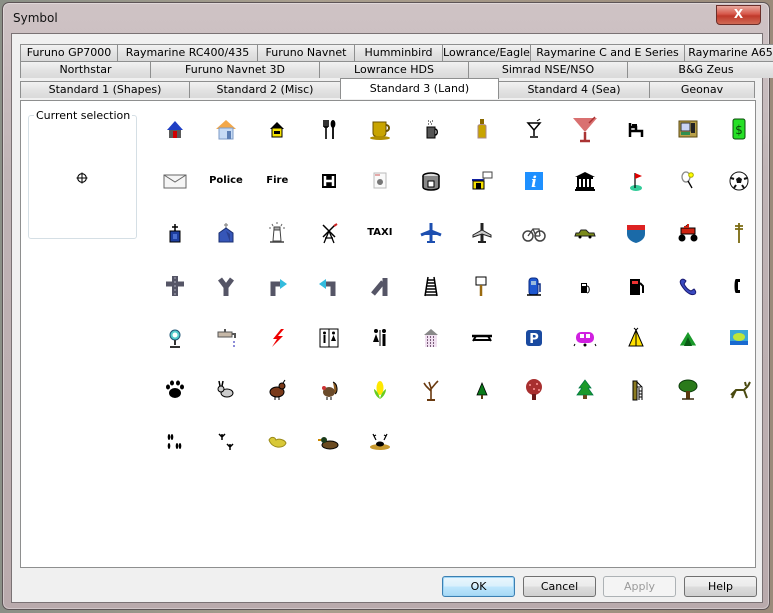 The width and height of the screenshot is (773, 613). What do you see at coordinates (328, 350) in the screenshot?
I see `symbol-restrooms-box` at bounding box center [328, 350].